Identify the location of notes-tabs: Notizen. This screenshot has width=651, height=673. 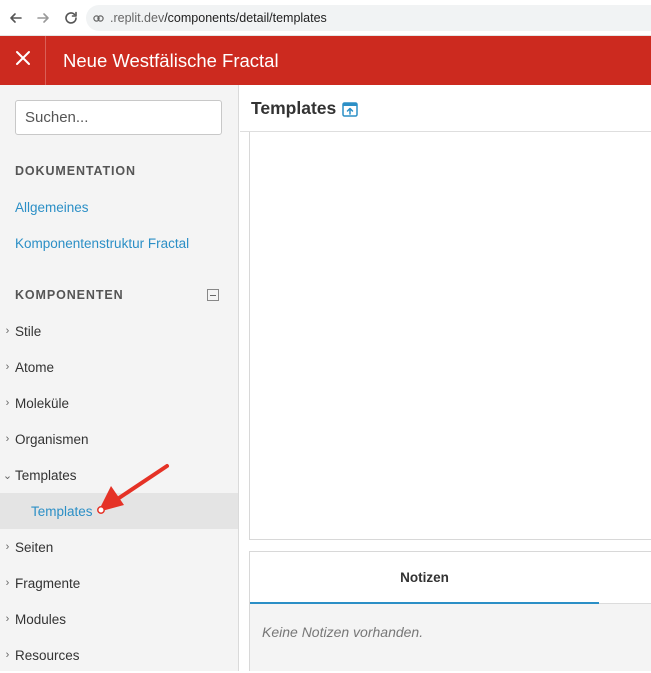
(450, 578).